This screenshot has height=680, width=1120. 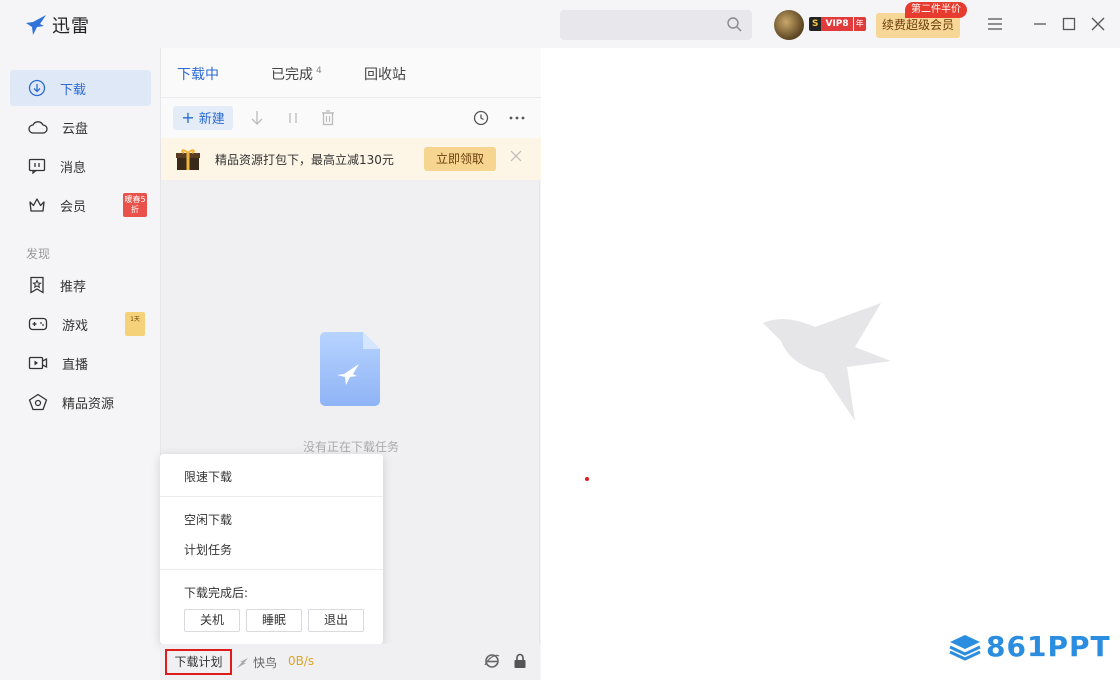 What do you see at coordinates (351, 118) in the screenshot?
I see `toolbar: + 新建` at bounding box center [351, 118].